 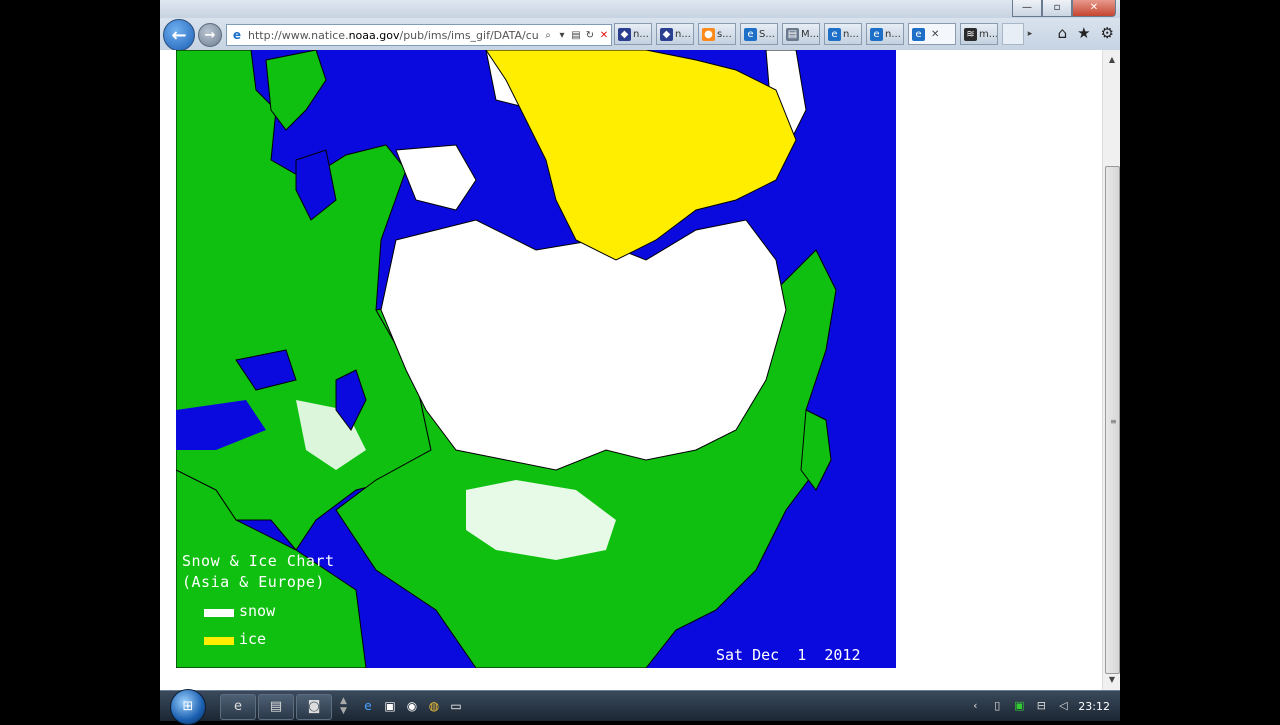 I want to click on system-tray: ‹ ▯ ▣ ⊟ ◁ 23:12, so click(x=1039, y=706).